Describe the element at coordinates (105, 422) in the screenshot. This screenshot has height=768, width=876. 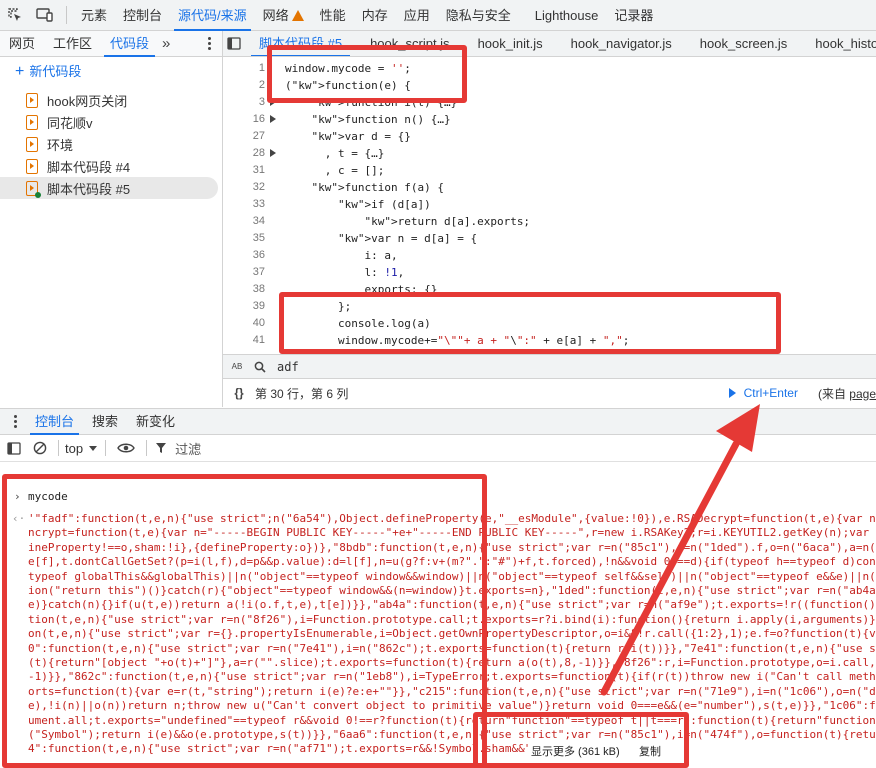
I see `drawer-tab-search: 搜索` at that location.